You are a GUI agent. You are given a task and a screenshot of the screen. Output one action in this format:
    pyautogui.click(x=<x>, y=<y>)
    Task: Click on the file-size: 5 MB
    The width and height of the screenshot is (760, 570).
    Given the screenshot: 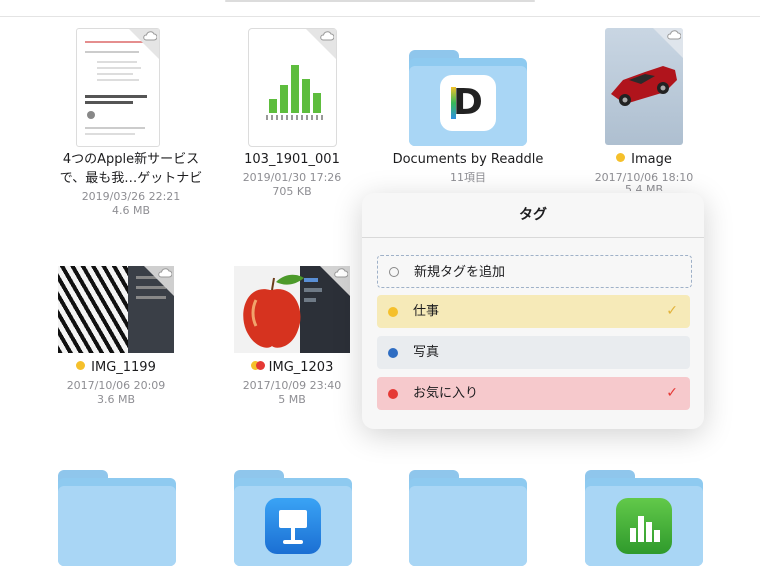 What is the action you would take?
    pyautogui.click(x=292, y=399)
    